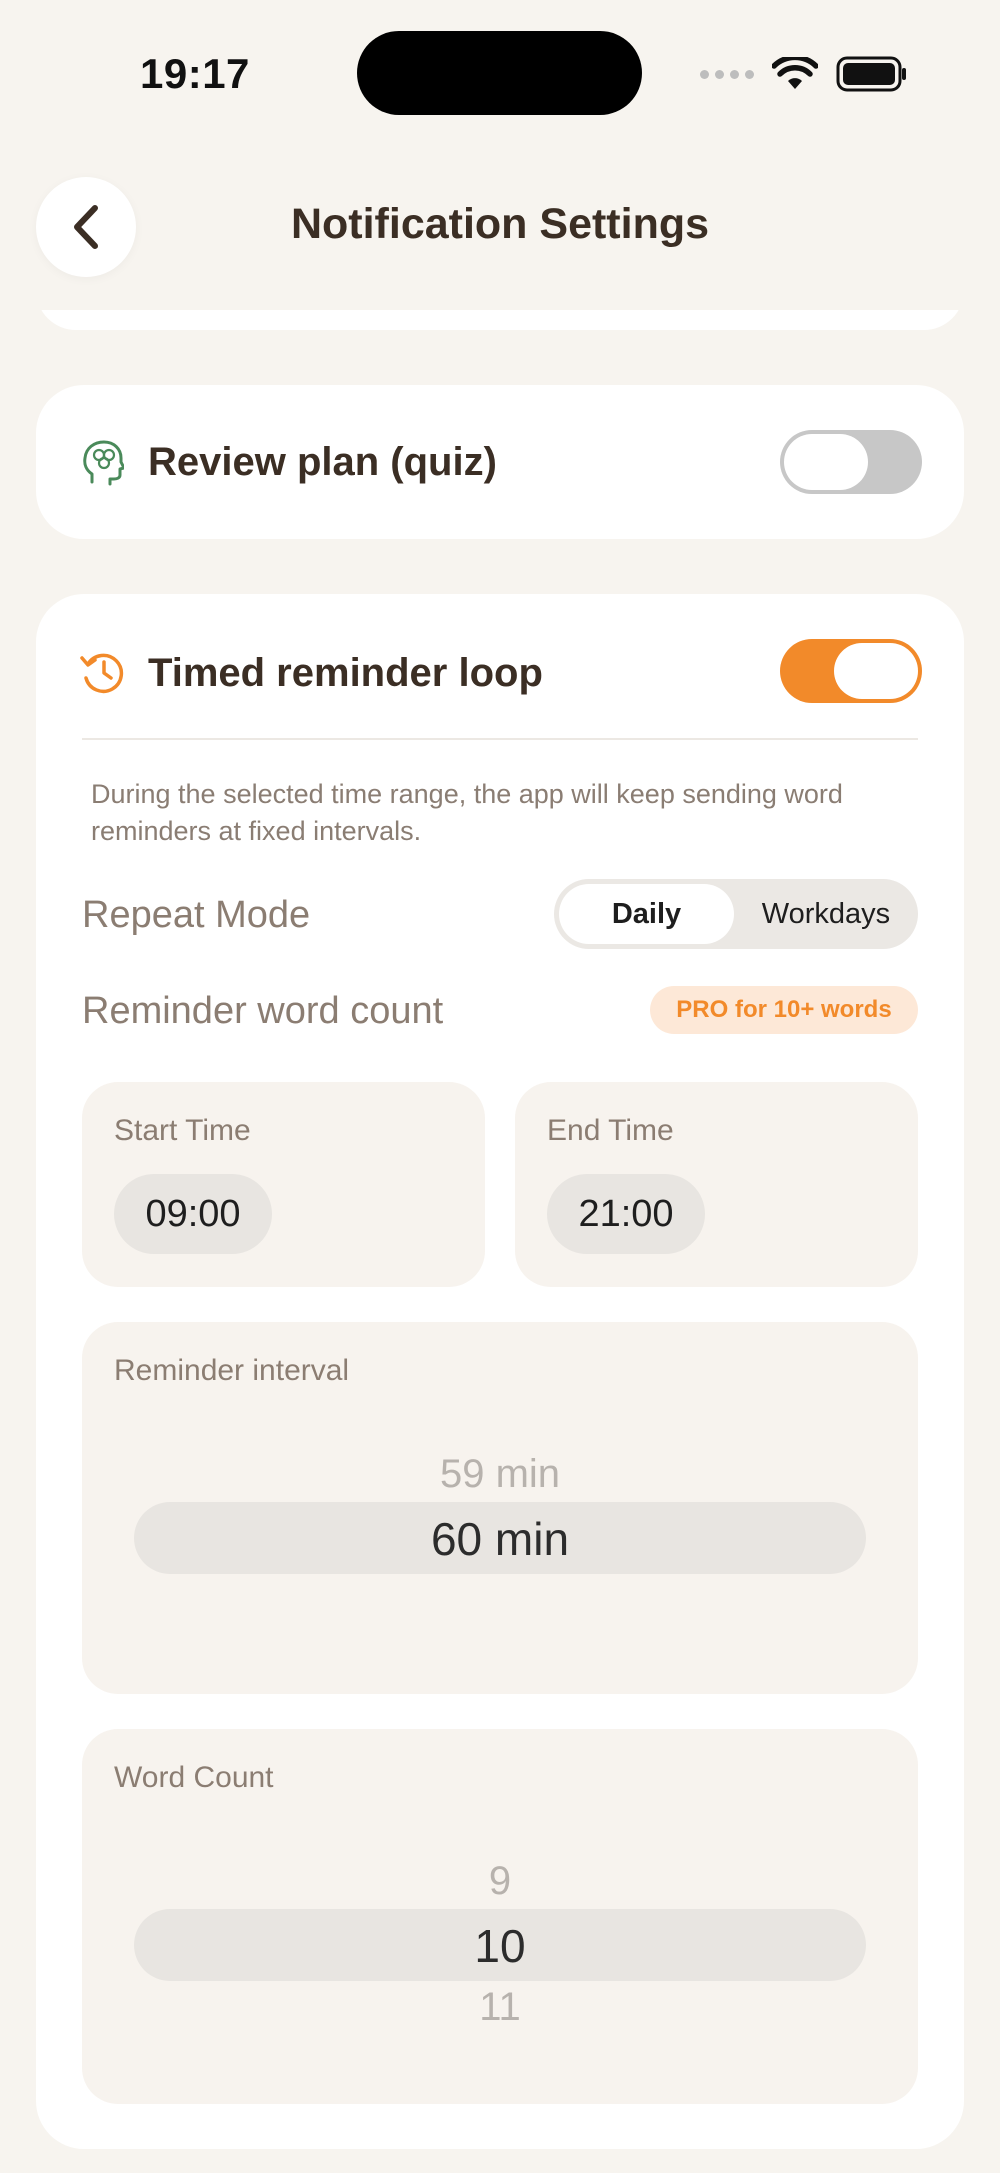 This screenshot has height=2173, width=1000. I want to click on word-count-card: Word Count 9 10 11, so click(500, 1916).